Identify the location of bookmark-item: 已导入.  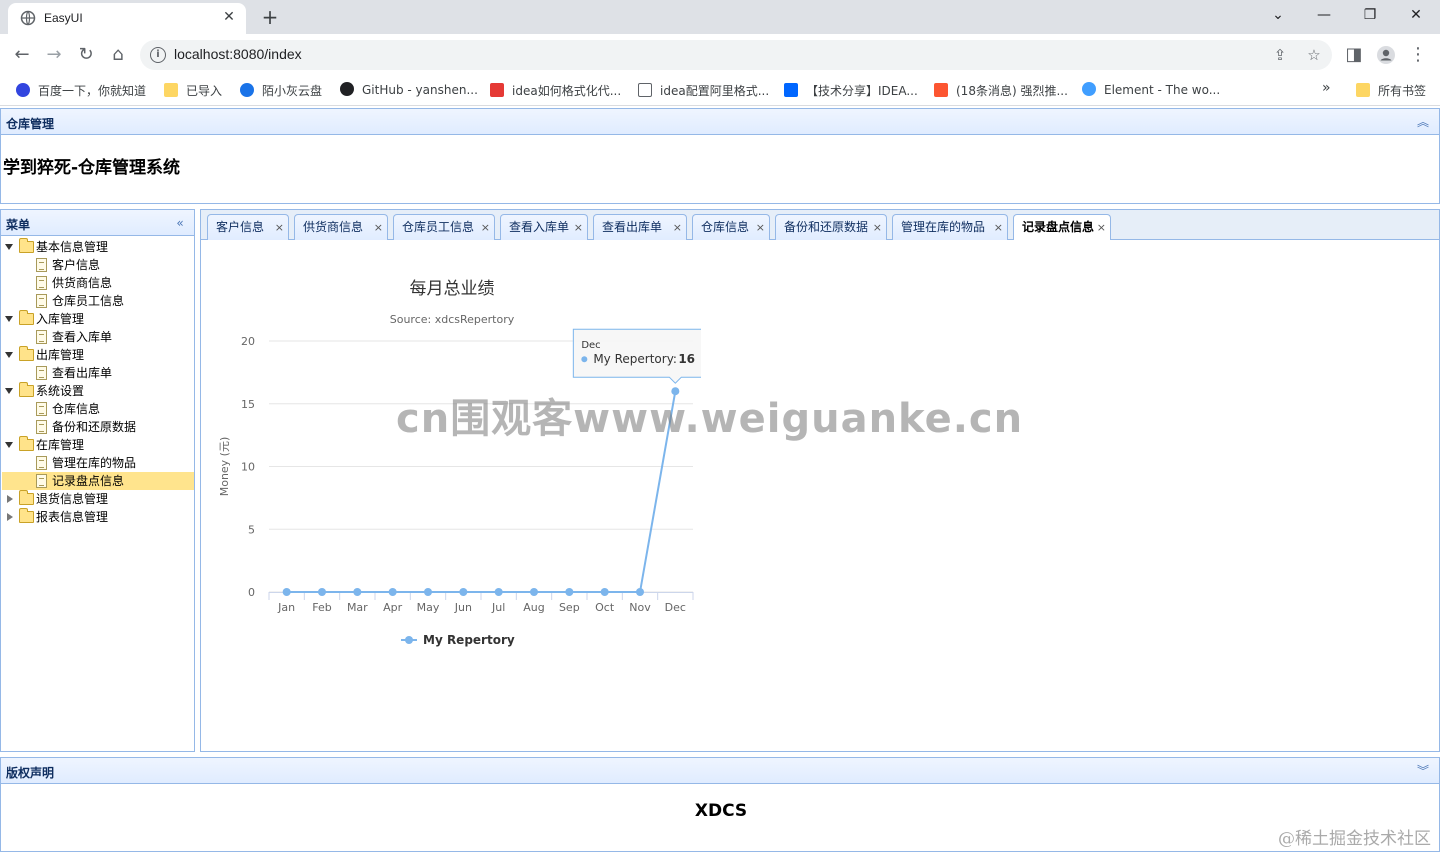
(193, 91).